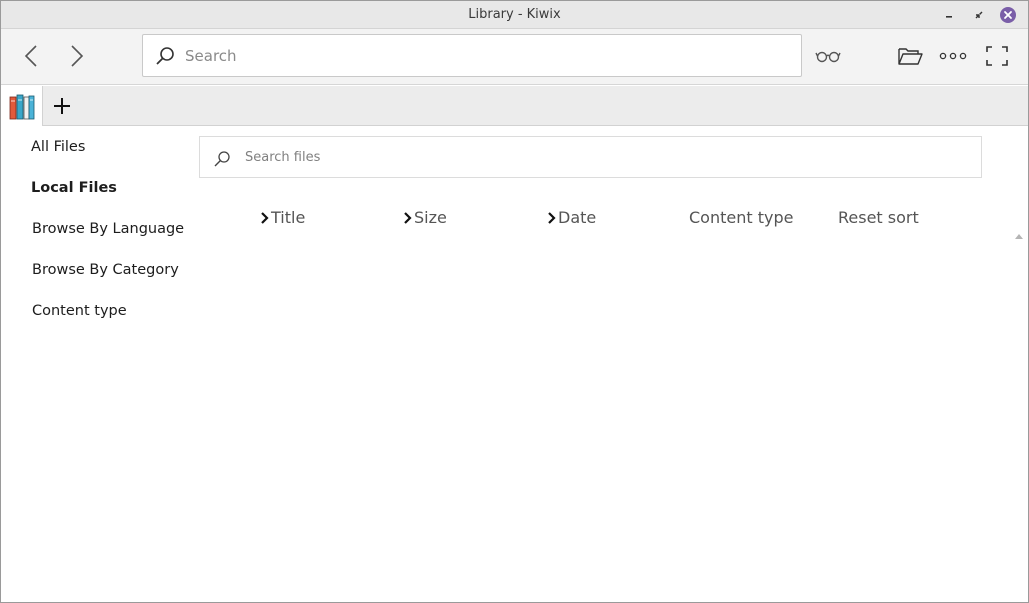  I want to click on sort-date-label: Date, so click(577, 217).